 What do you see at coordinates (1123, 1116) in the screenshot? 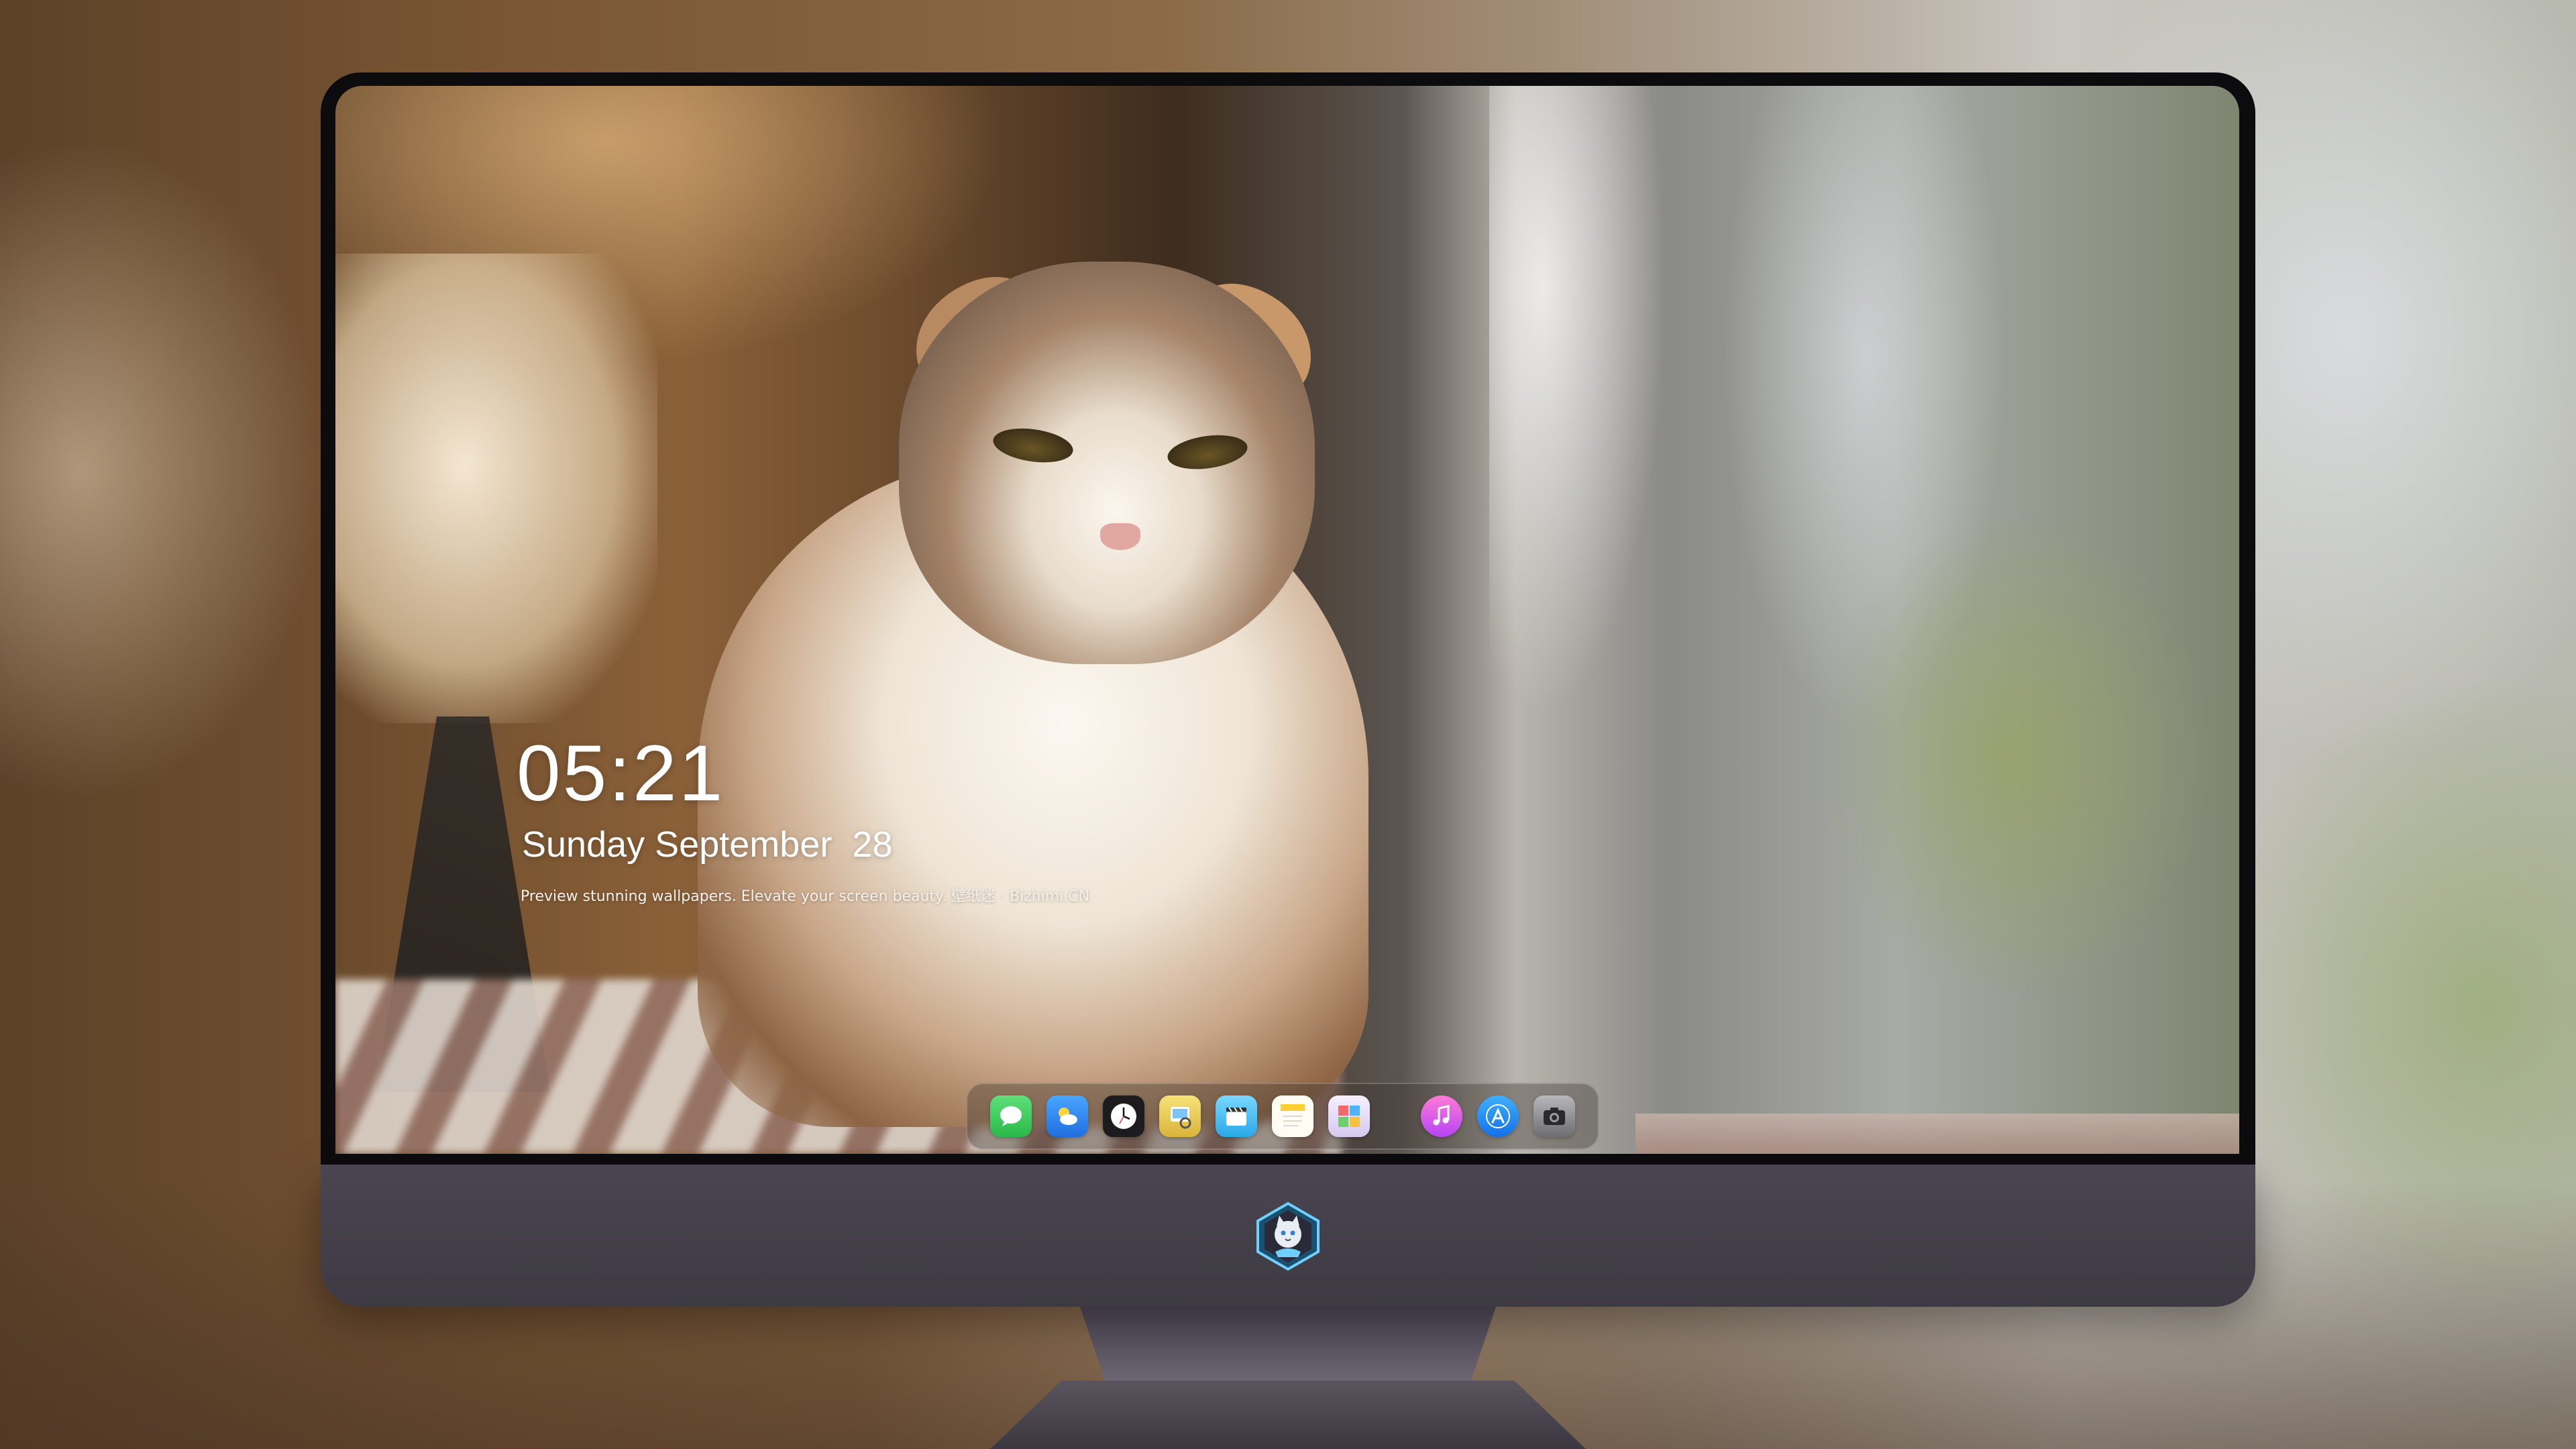
I see `clock-icon` at bounding box center [1123, 1116].